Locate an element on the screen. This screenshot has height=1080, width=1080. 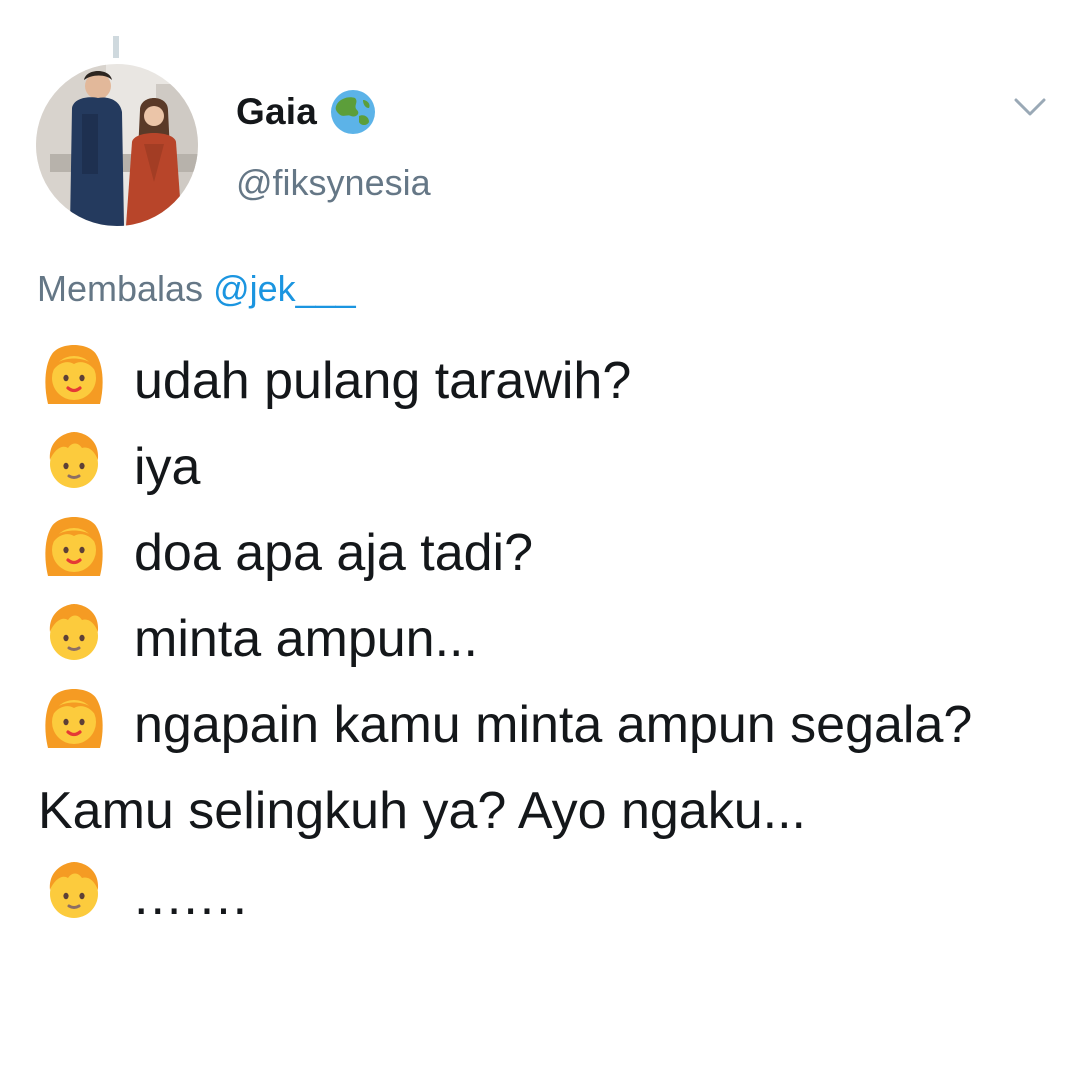
dialog-line-text: iya is located at coordinates (167, 467).